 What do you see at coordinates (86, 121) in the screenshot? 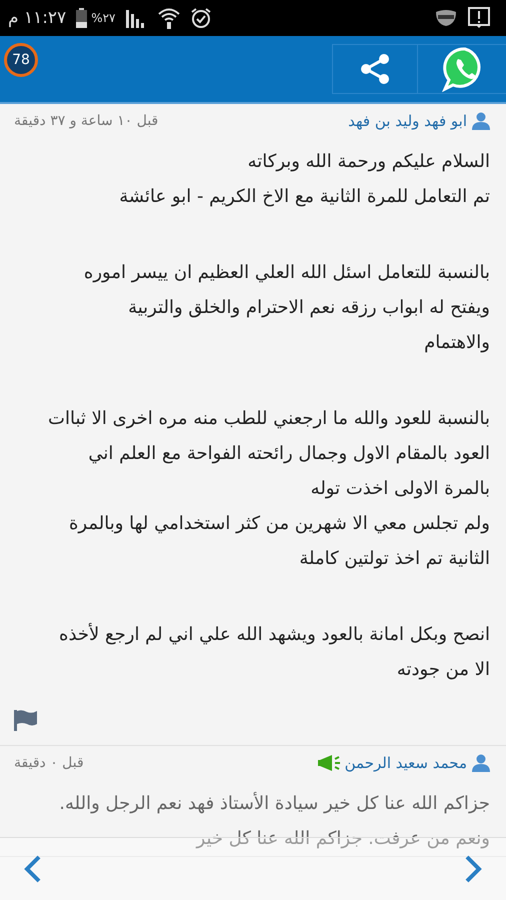
I see `post-time: قبل ١٠ ساعة و ٣٧ دقيقة` at bounding box center [86, 121].